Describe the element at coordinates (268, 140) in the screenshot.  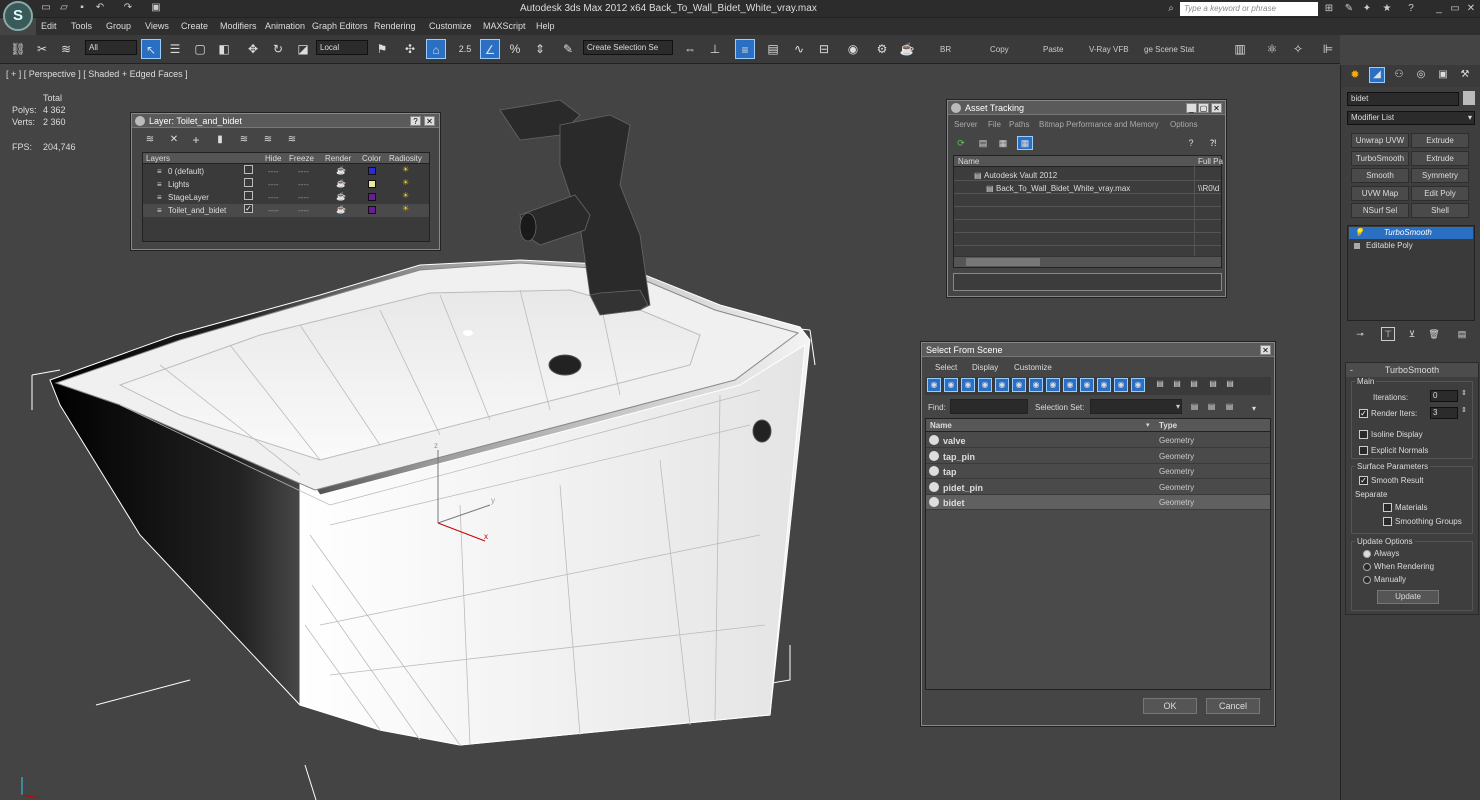
I see `hide-all-icon: ≋` at that location.